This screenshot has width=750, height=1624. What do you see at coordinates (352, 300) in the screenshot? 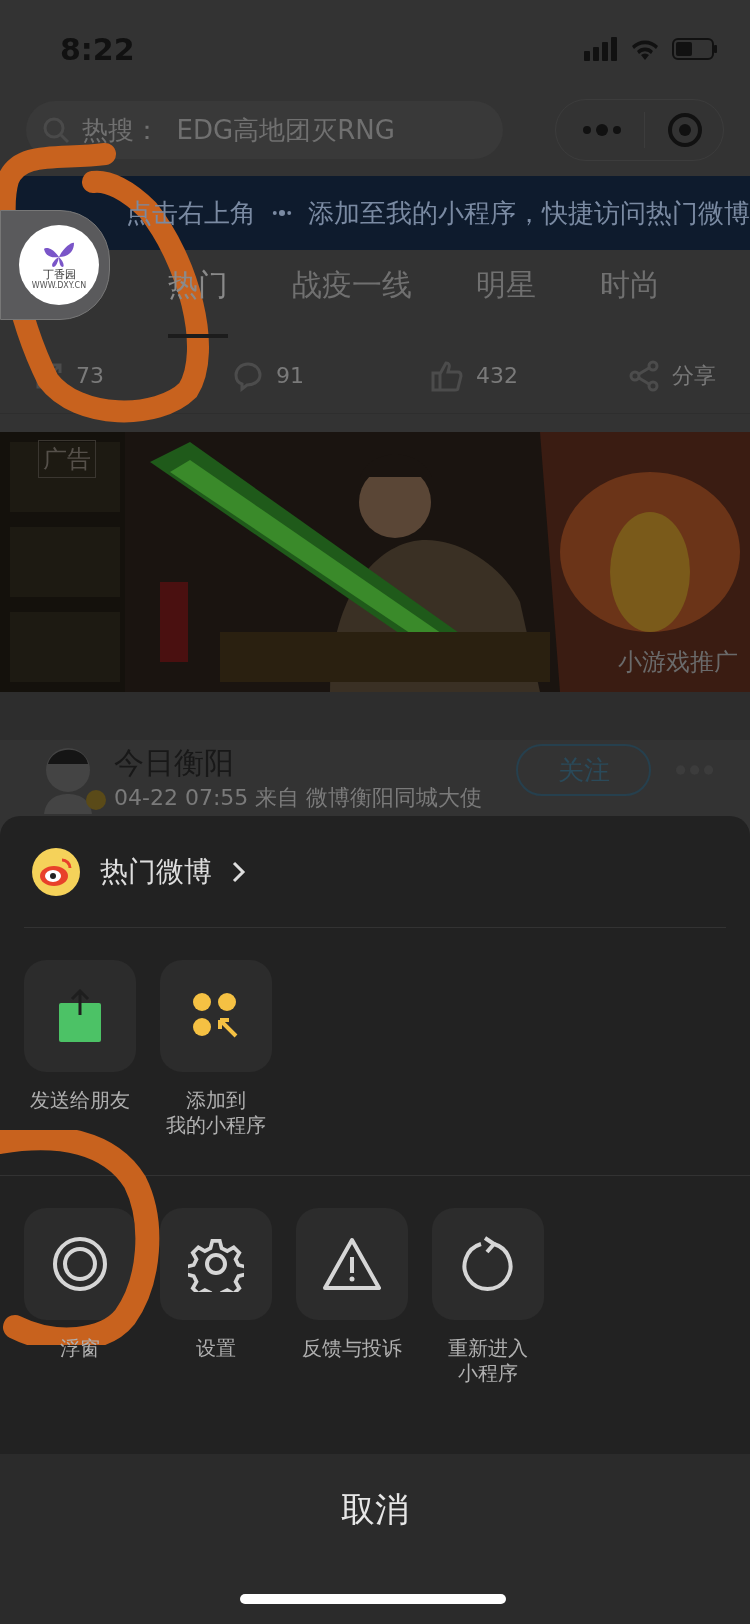
I see `category-tab: 战疫一线` at bounding box center [352, 300].